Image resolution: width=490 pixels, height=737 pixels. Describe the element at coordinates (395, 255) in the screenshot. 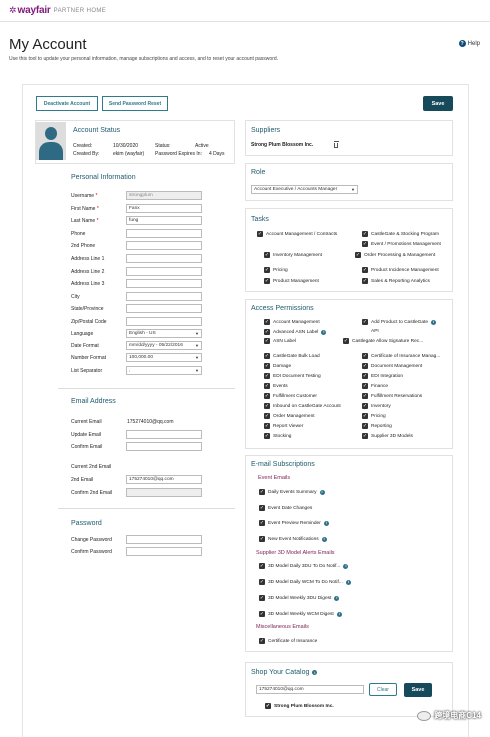

I see `task-checkbox: ✓ Order Processing & Management` at that location.